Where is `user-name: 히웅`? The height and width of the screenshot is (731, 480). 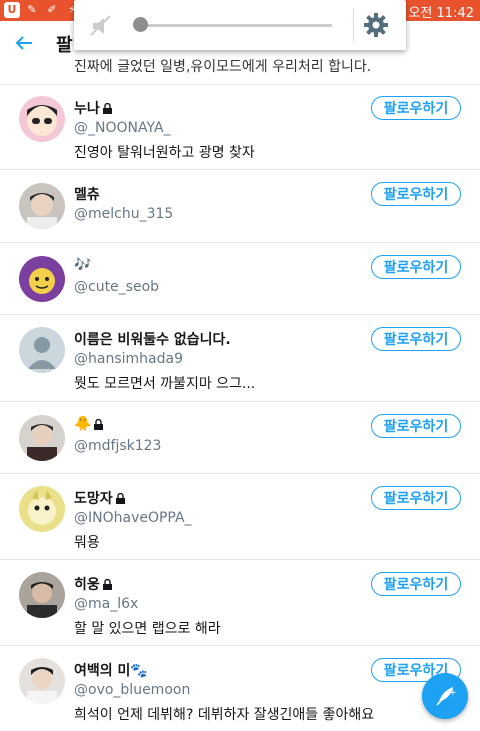
user-name: 히웅 is located at coordinates (93, 584).